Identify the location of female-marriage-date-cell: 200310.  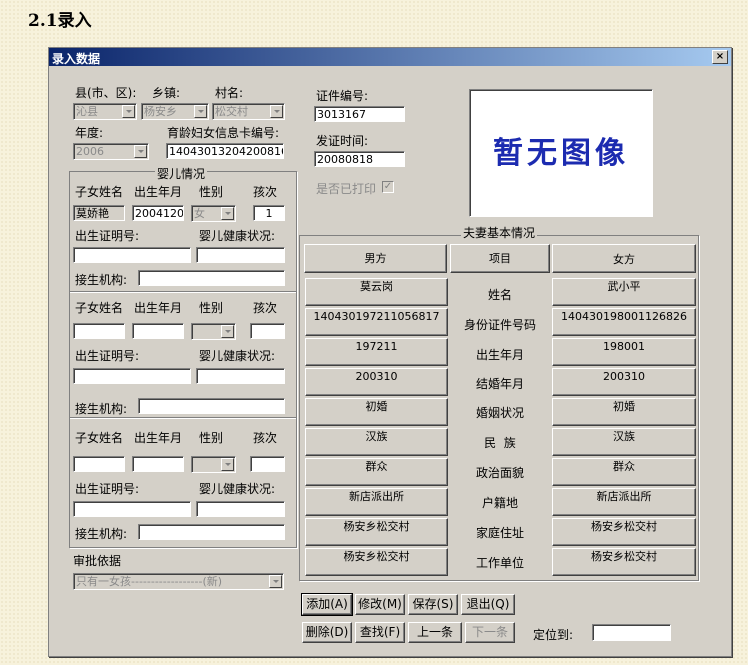
(624, 382).